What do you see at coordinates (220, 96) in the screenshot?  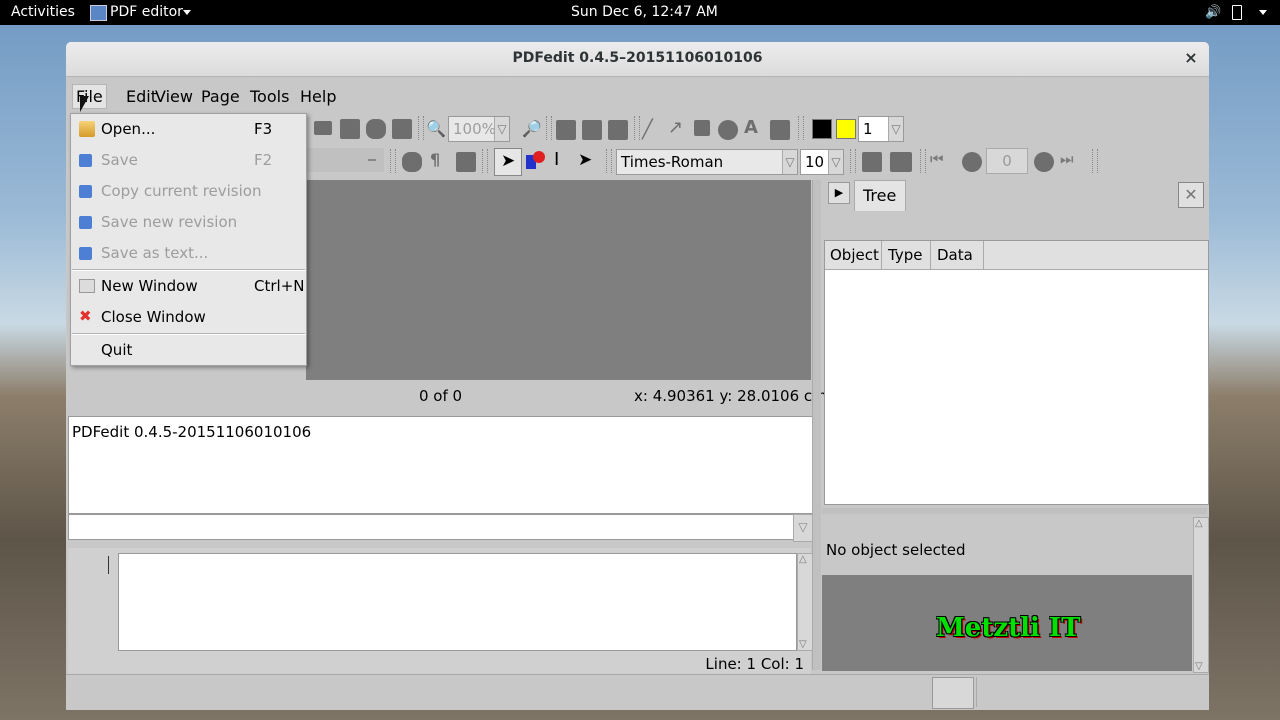 I see `menu-page: Page` at bounding box center [220, 96].